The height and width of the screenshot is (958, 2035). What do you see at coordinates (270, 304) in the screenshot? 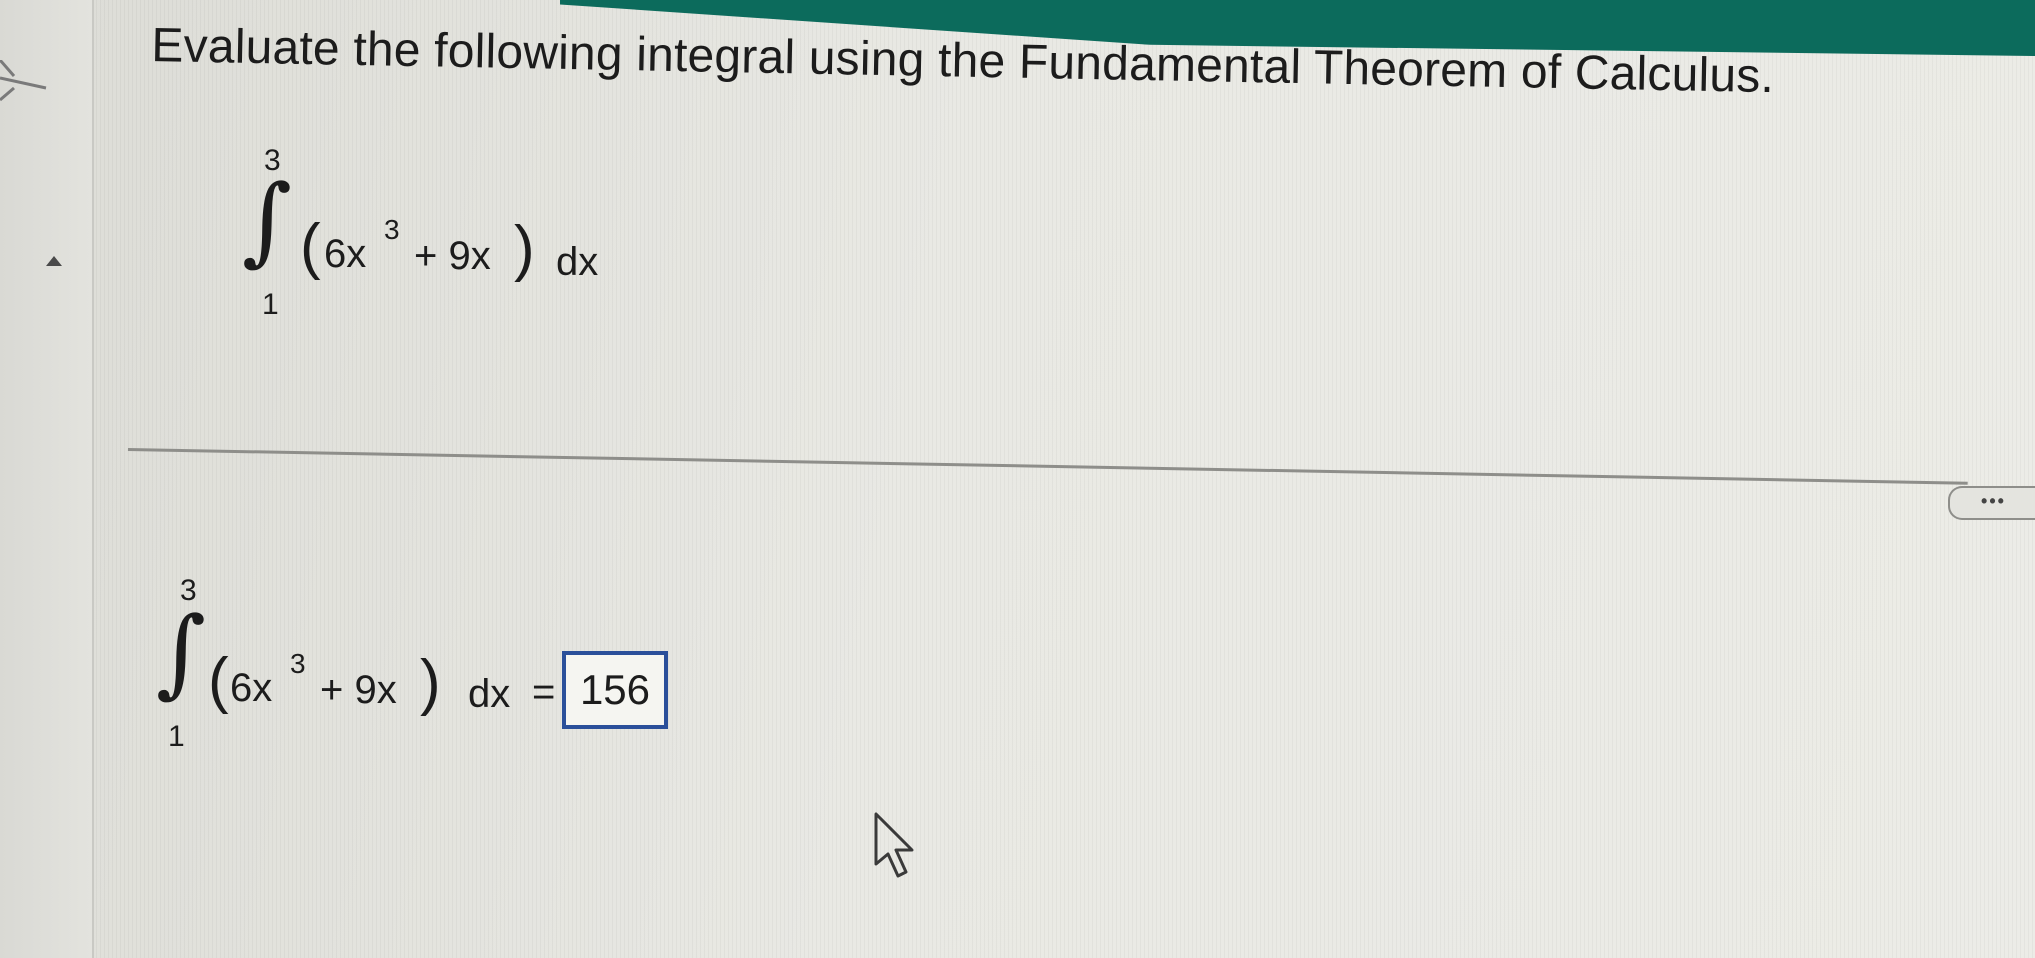
I see `lower-limit: 1` at bounding box center [270, 304].